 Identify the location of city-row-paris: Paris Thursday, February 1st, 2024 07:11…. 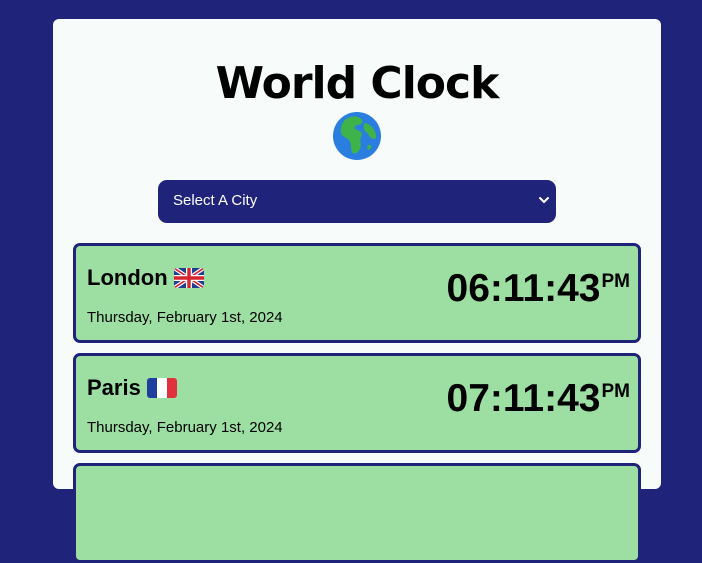
(357, 403).